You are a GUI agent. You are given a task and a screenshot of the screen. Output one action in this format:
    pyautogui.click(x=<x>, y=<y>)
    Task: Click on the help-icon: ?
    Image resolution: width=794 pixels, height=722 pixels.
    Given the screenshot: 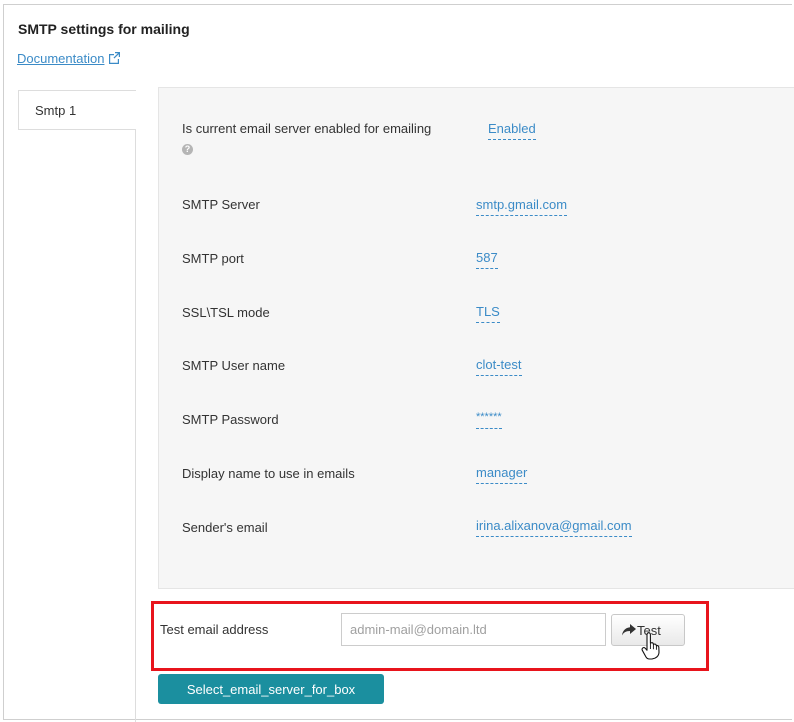 What is the action you would take?
    pyautogui.click(x=187, y=149)
    